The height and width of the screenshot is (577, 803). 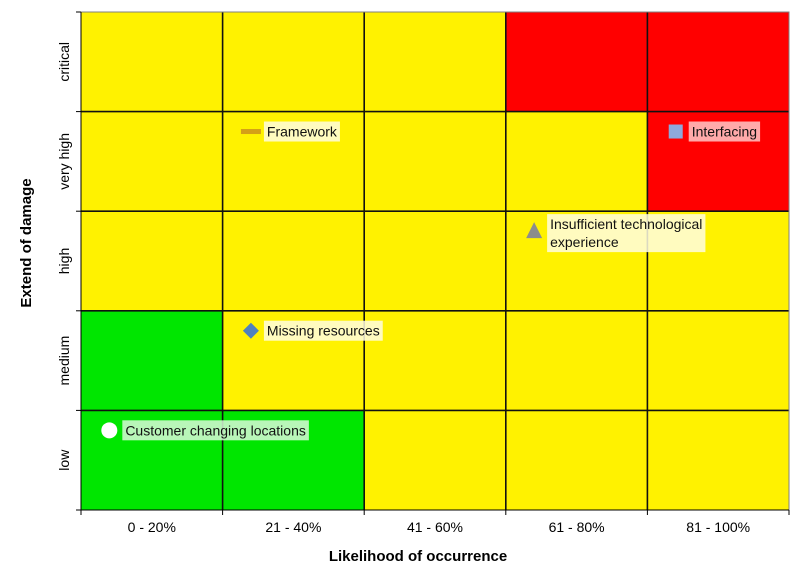 What do you see at coordinates (418, 556) in the screenshot?
I see `x-axis-title: Likelihood of occurrence` at bounding box center [418, 556].